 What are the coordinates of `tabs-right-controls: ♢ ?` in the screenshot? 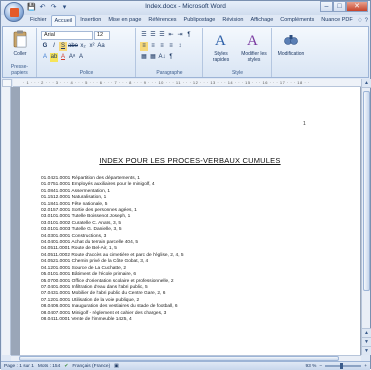 It's located at (362, 20).